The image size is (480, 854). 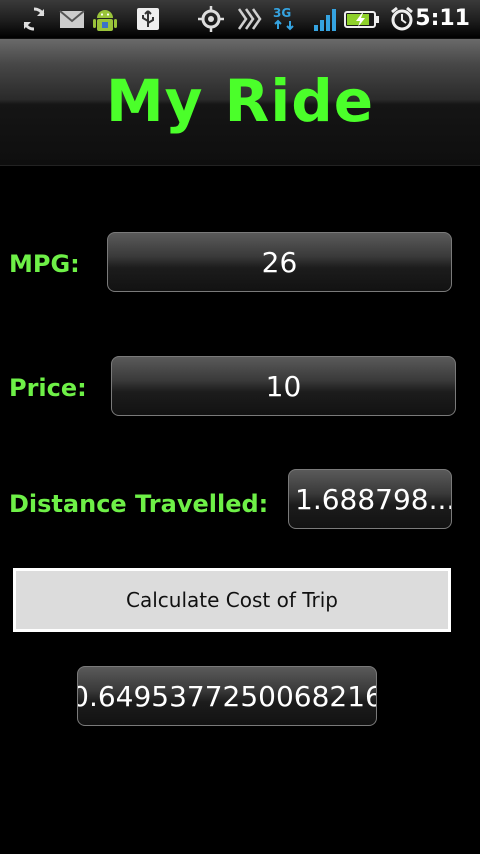 What do you see at coordinates (211, 19) in the screenshot?
I see `gps-icon` at bounding box center [211, 19].